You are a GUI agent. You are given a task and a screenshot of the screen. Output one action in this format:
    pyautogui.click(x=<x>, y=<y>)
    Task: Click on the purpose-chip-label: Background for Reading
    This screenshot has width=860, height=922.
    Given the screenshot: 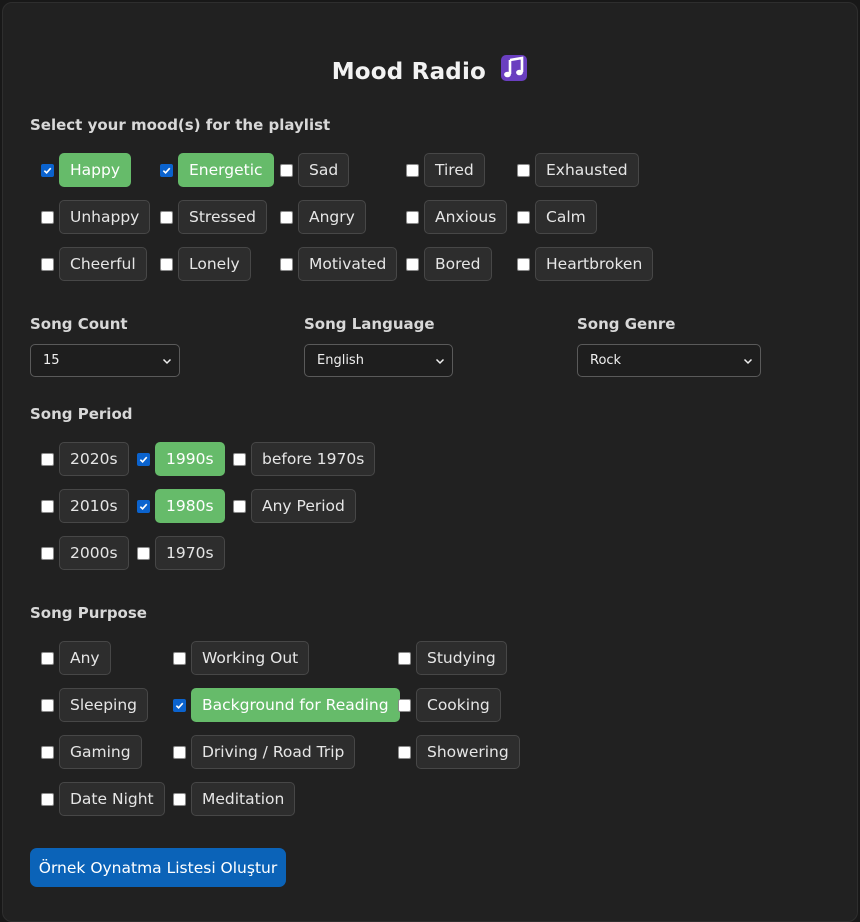 What is the action you would take?
    pyautogui.click(x=295, y=705)
    